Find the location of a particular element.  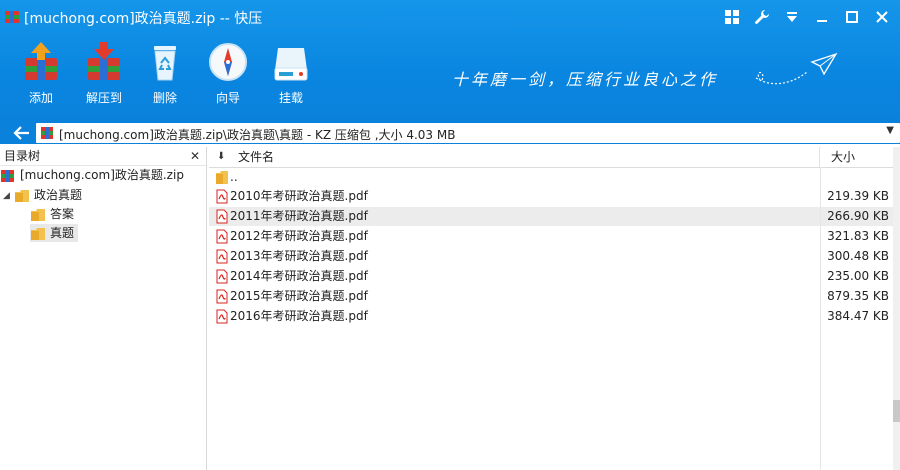

file-size: 384.47 KB is located at coordinates (858, 316).